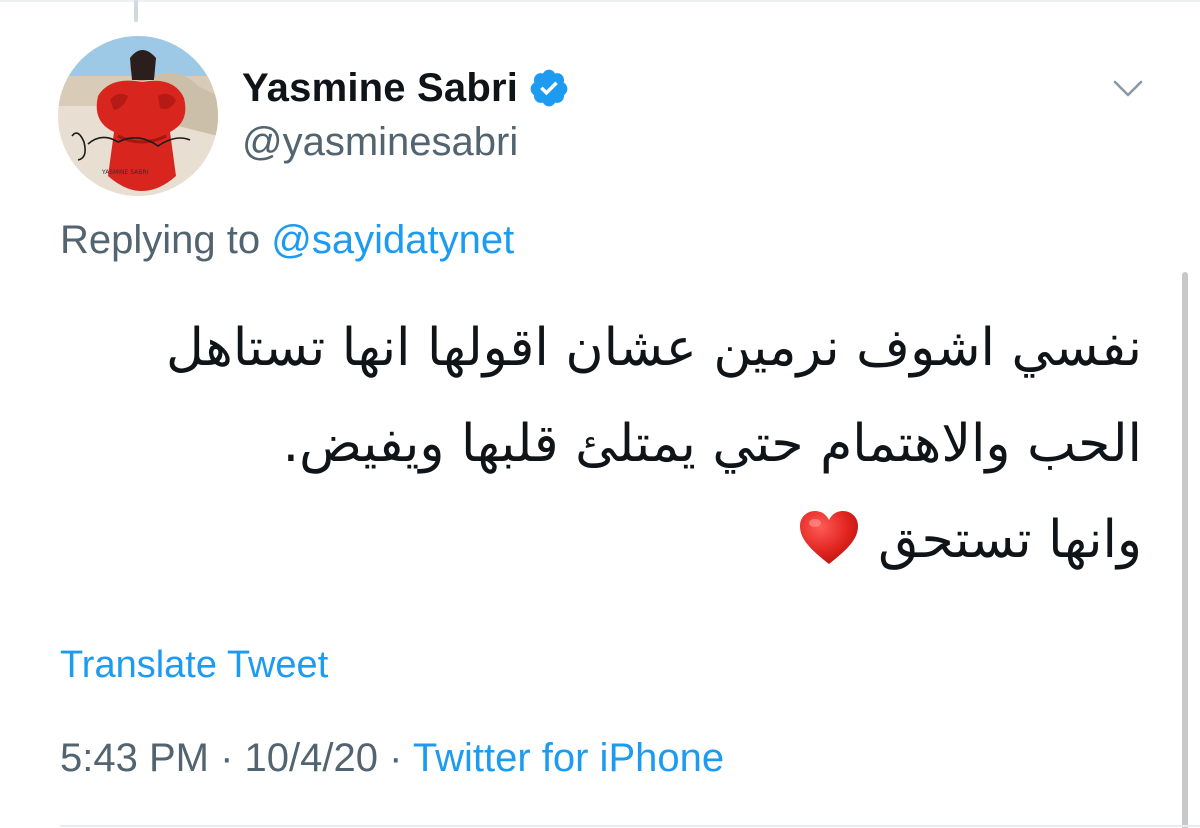 This screenshot has height=828, width=1200. Describe the element at coordinates (380, 142) in the screenshot. I see `author-handle: @yasminesabri` at that location.